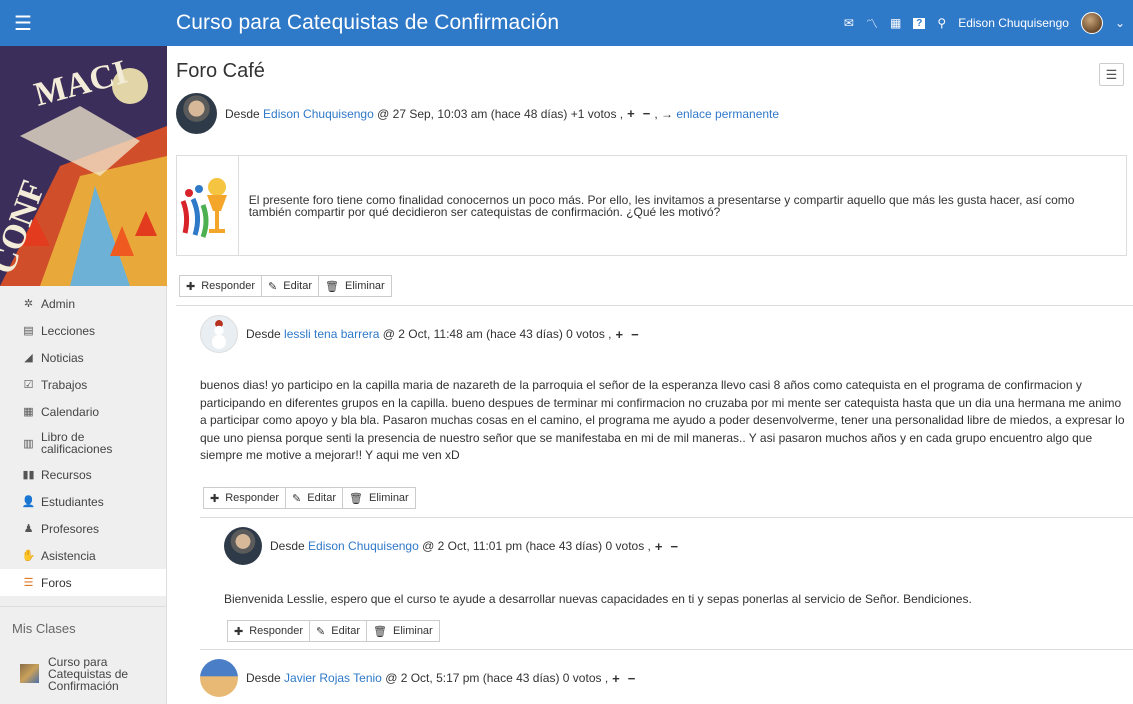 The width and height of the screenshot is (1133, 704). I want to click on search-icon: ⚲, so click(941, 23).